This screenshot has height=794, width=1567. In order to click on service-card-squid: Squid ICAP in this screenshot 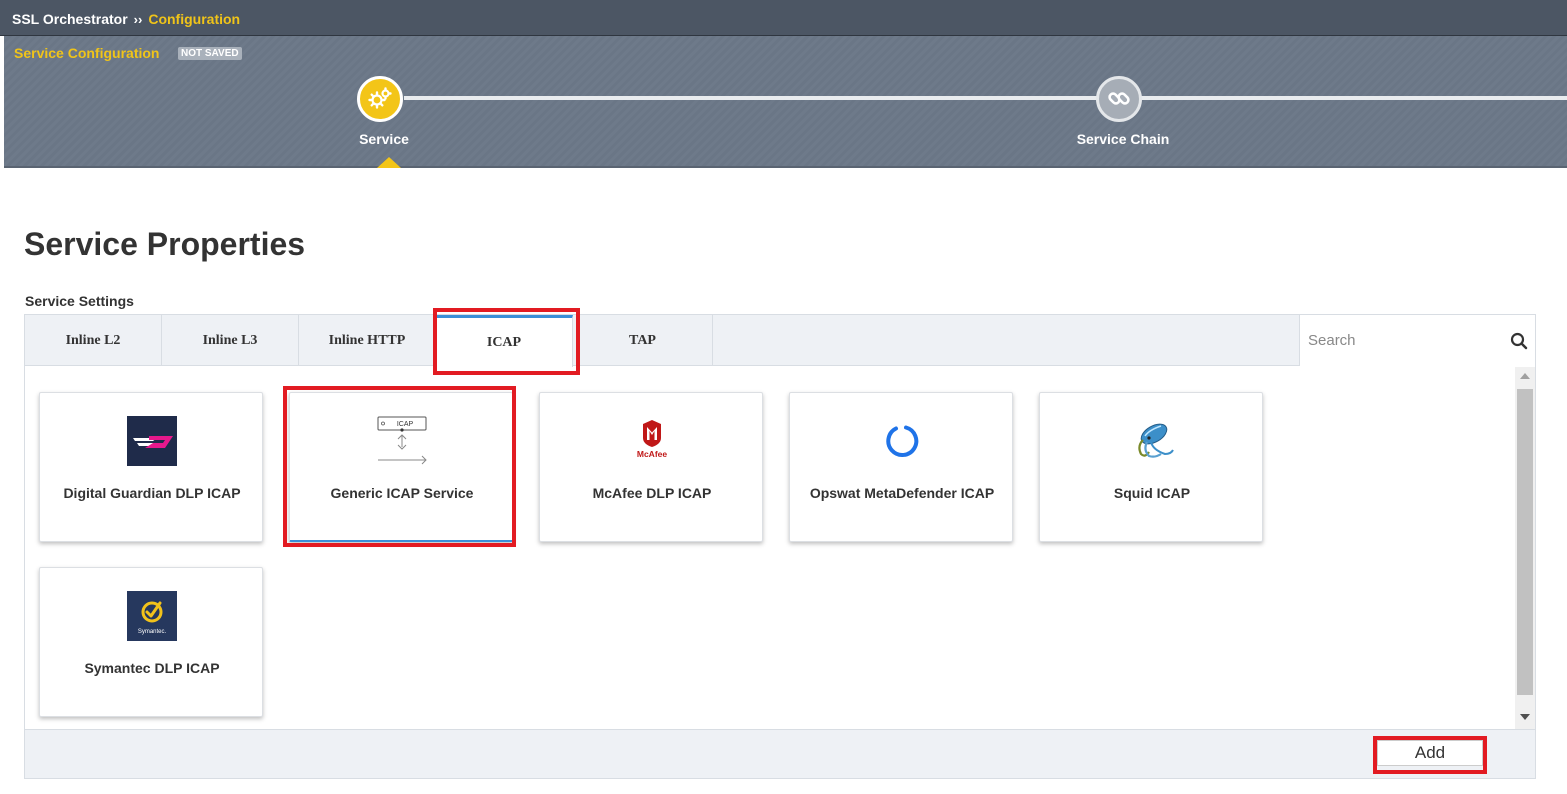, I will do `click(1151, 467)`.